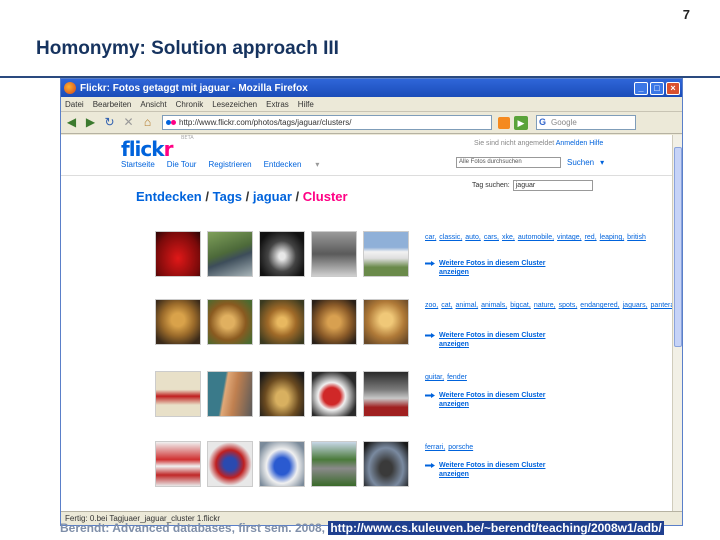  I want to click on tag-link: animal,, so click(467, 305).